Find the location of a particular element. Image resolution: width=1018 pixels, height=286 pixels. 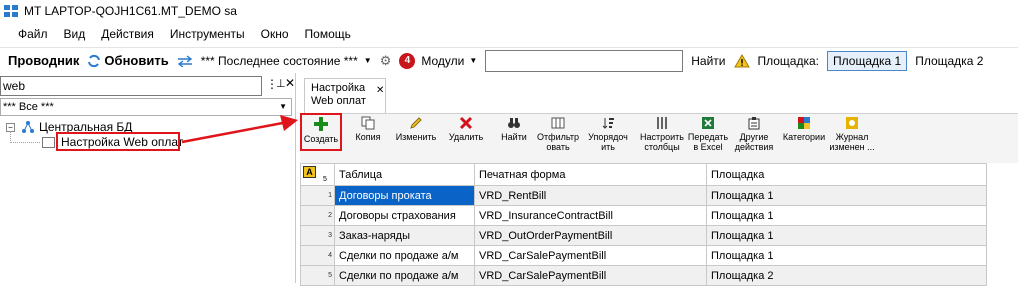

columns-button: Настроить столбцы is located at coordinates (662, 134).